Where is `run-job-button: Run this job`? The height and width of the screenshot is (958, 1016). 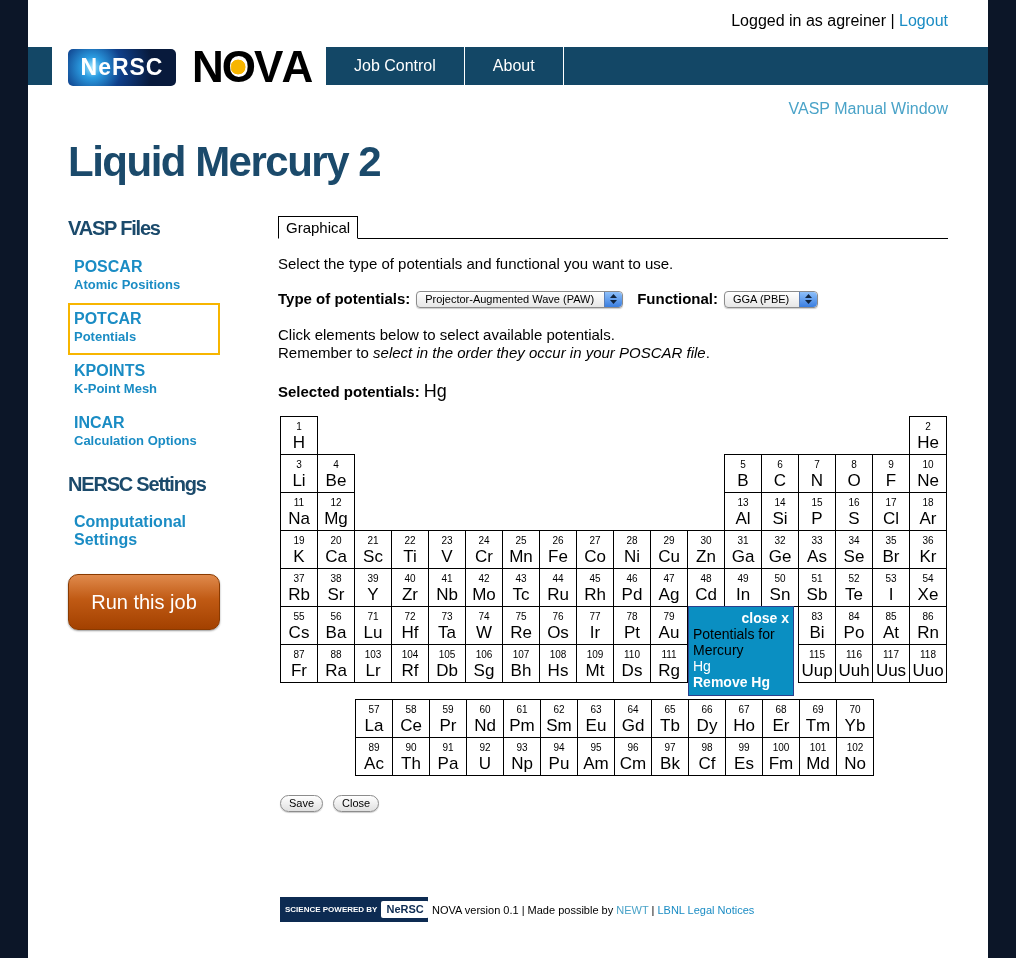
run-job-button: Run this job is located at coordinates (144, 602).